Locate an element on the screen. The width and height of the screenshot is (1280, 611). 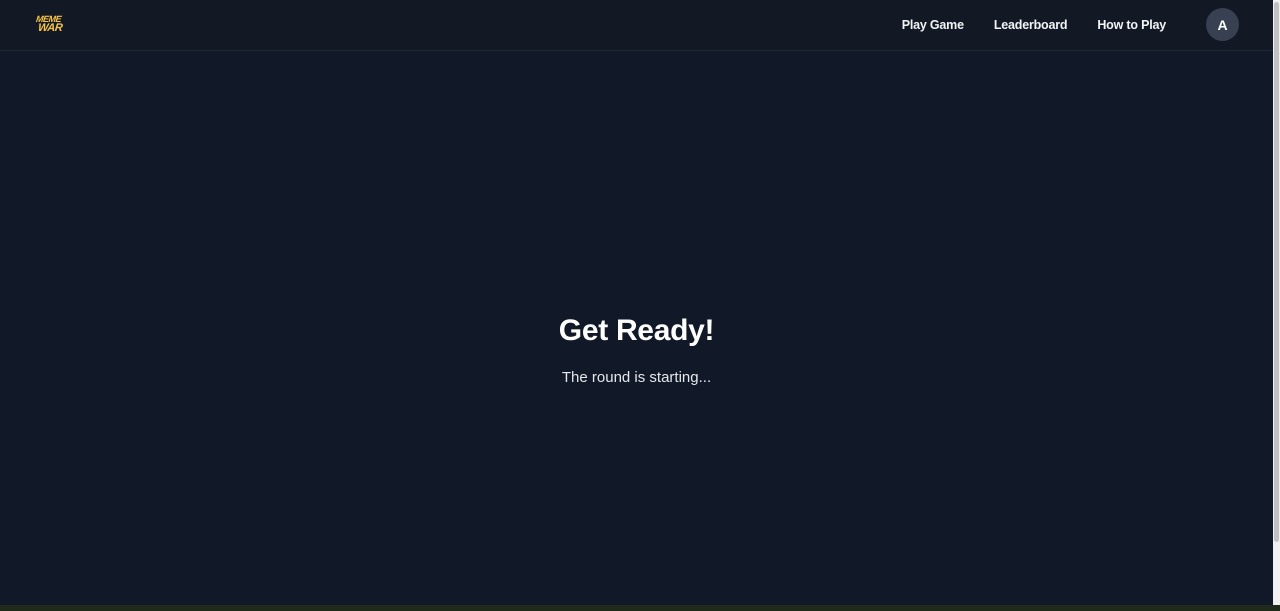
nav-play-game: Play Game is located at coordinates (933, 25).